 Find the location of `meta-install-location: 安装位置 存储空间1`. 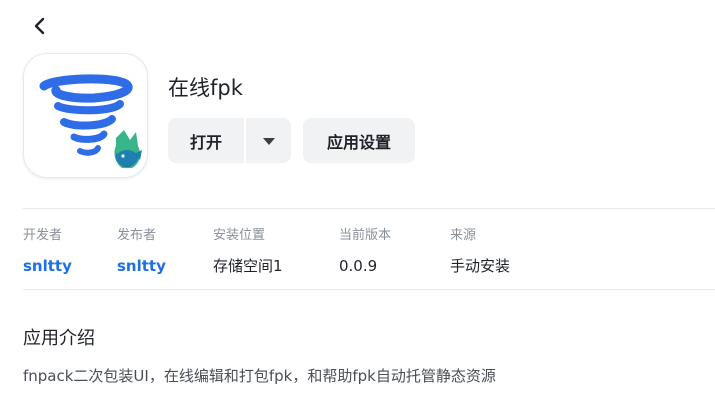

meta-install-location: 安装位置 存储空间1 is located at coordinates (248, 252).